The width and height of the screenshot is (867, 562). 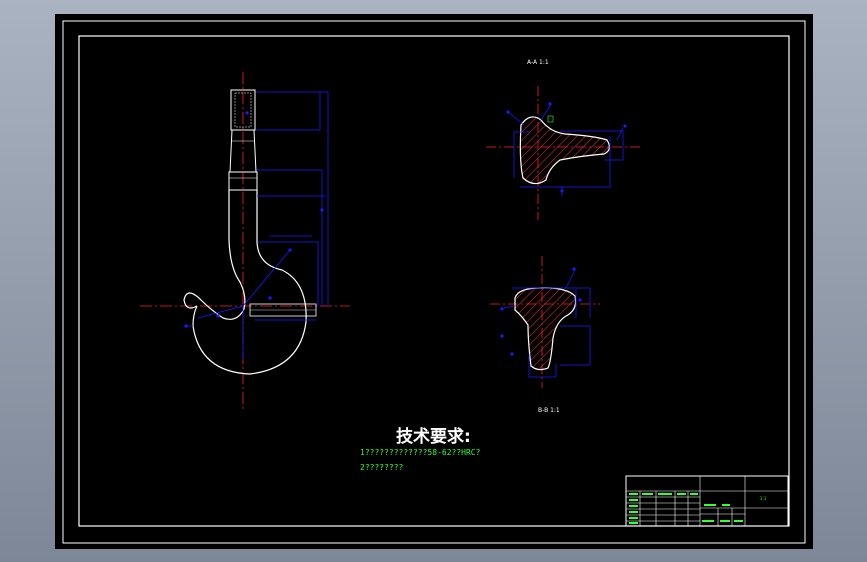 What do you see at coordinates (538, 62) in the screenshot?
I see `section-aa-label: A-A 1:1` at bounding box center [538, 62].